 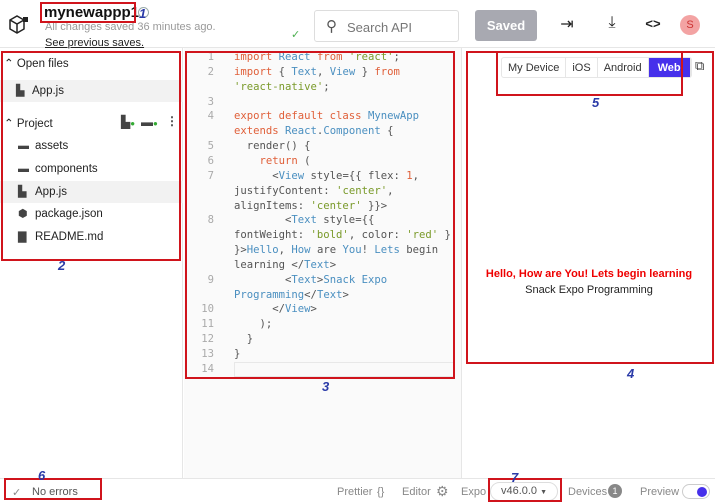 What do you see at coordinates (326, 386) in the screenshot?
I see `annotation-number: 3` at bounding box center [326, 386].